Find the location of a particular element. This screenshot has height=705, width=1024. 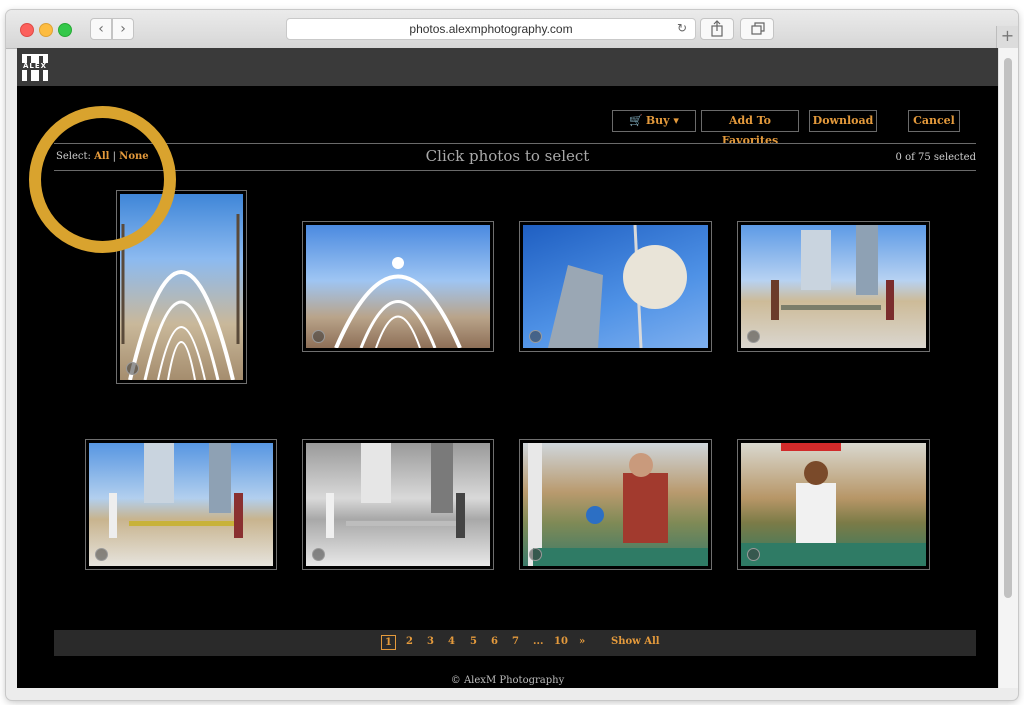

vertical-scrollbar is located at coordinates (1008, 368).